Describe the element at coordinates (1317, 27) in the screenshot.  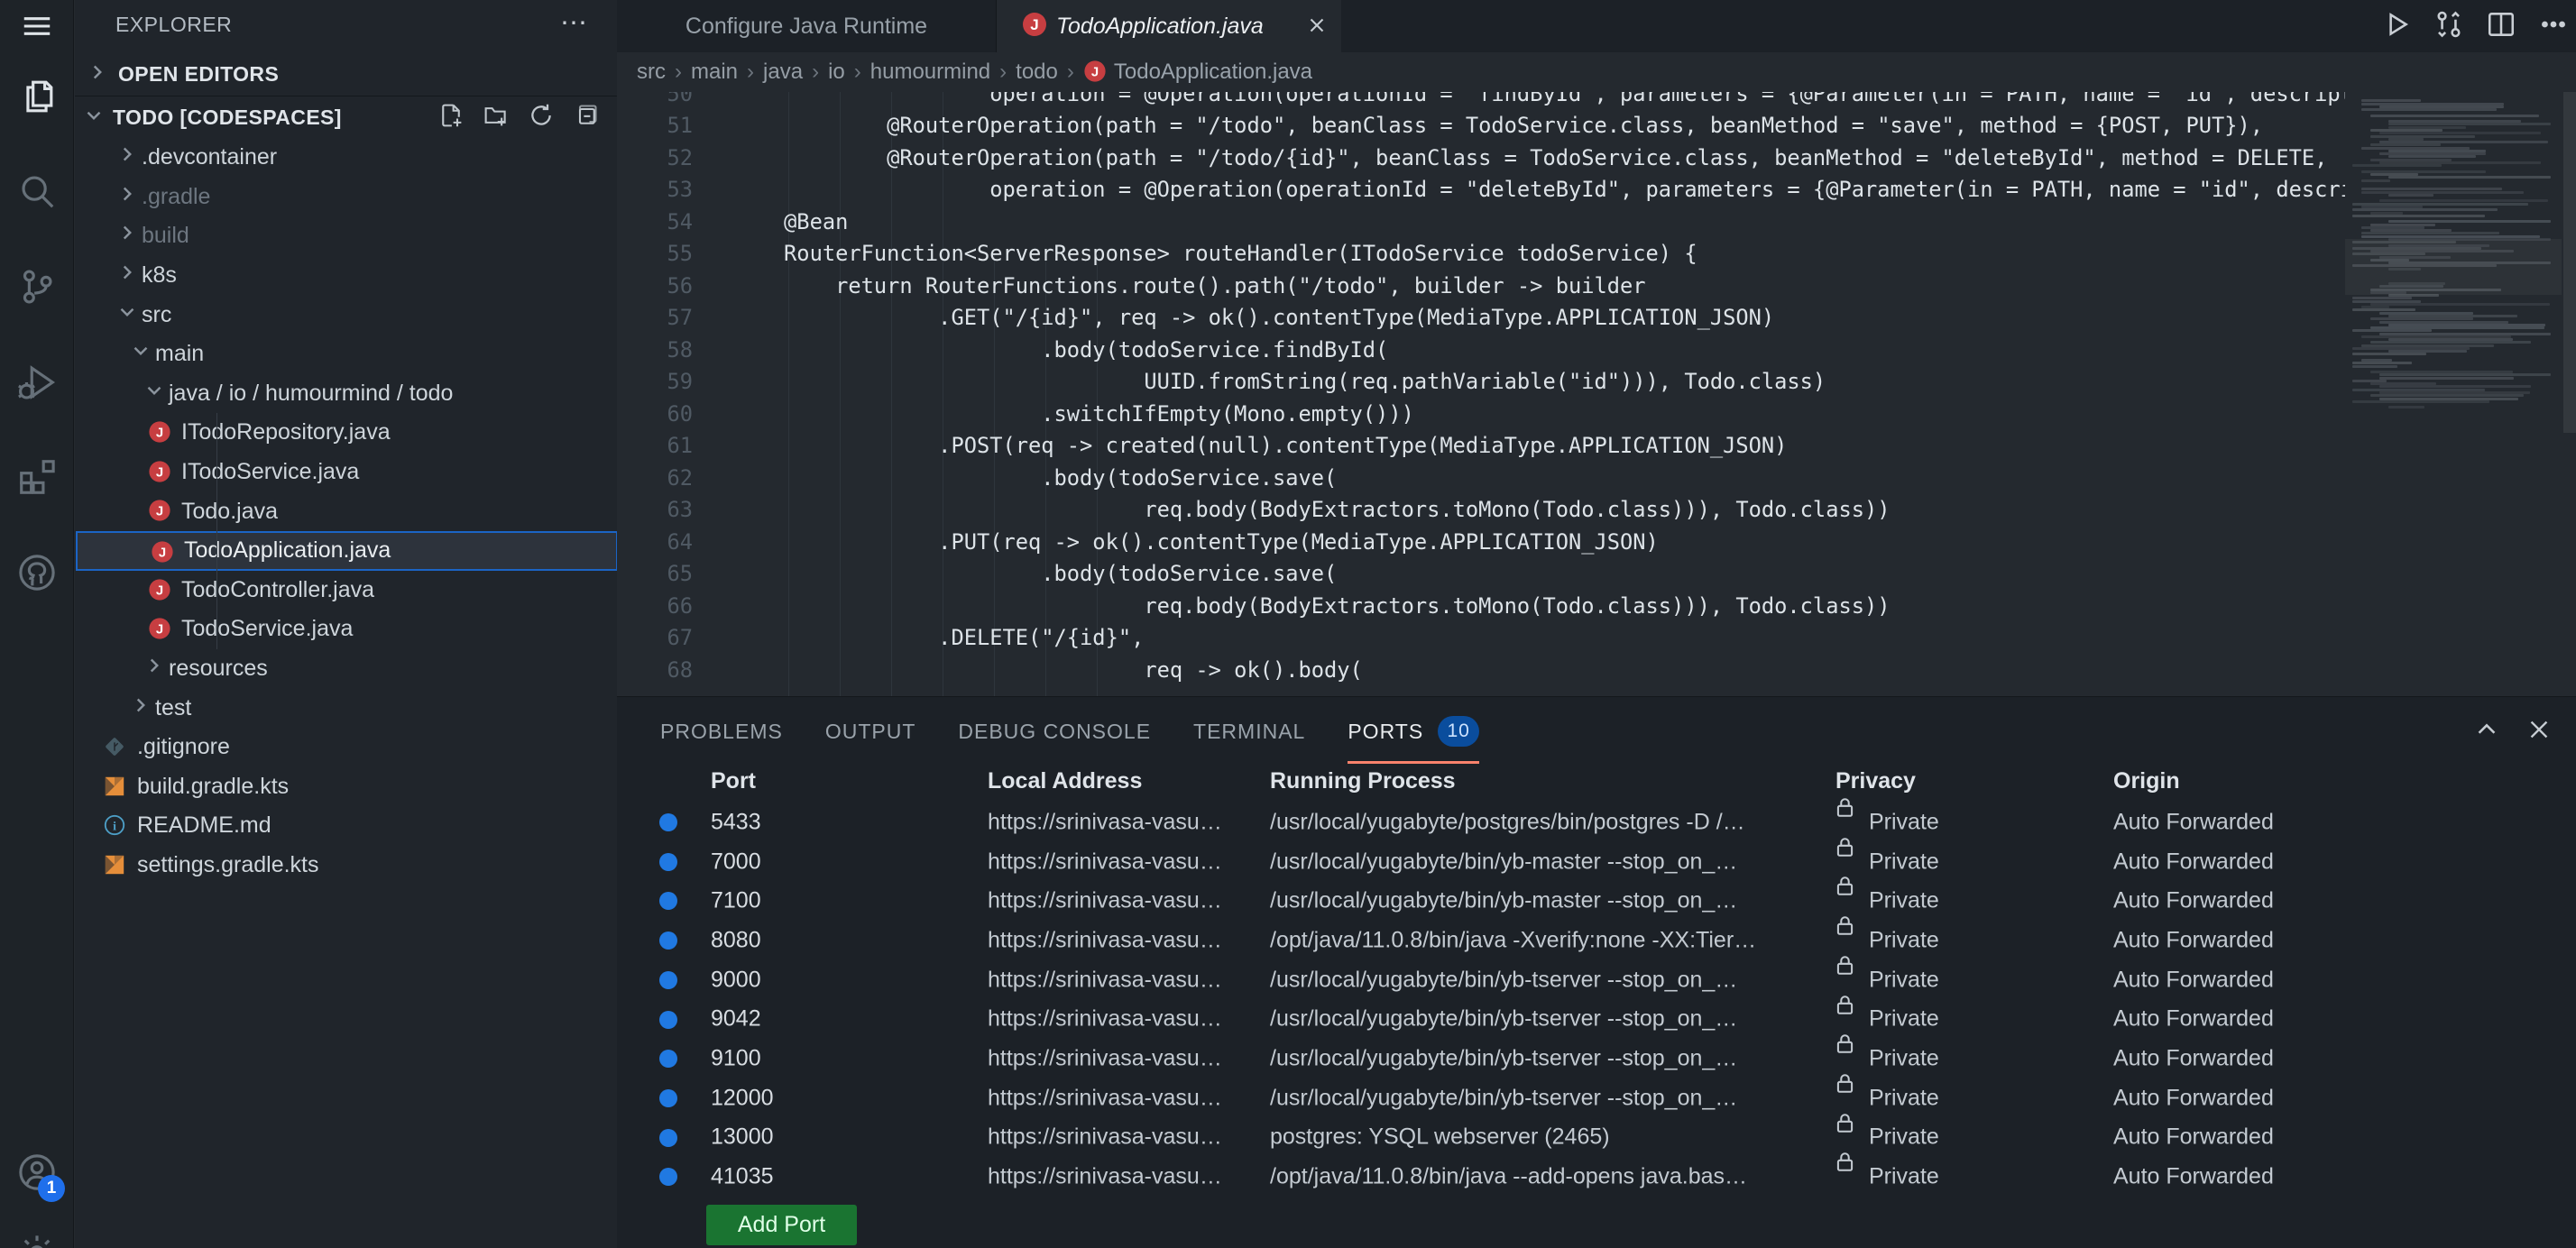
I see `close-icon` at that location.